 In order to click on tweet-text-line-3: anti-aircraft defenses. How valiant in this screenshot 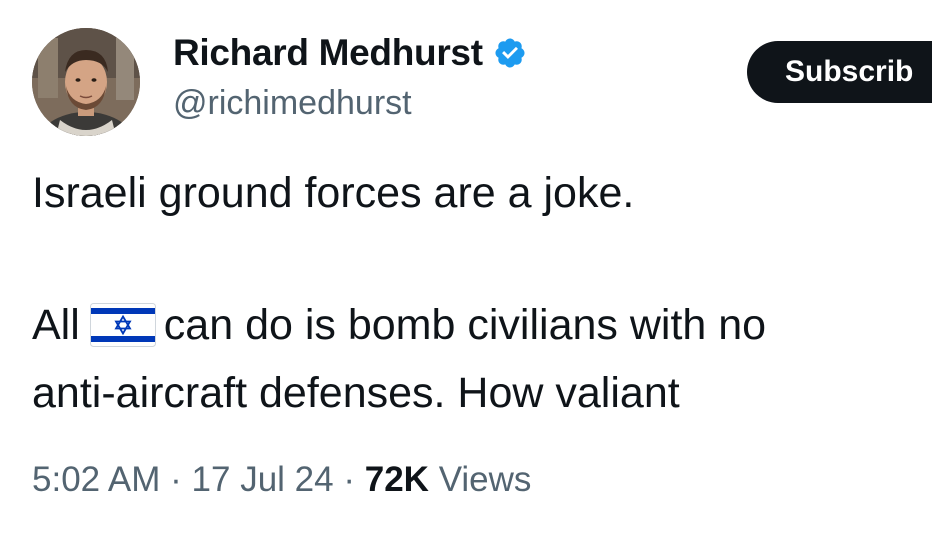, I will do `click(356, 393)`.